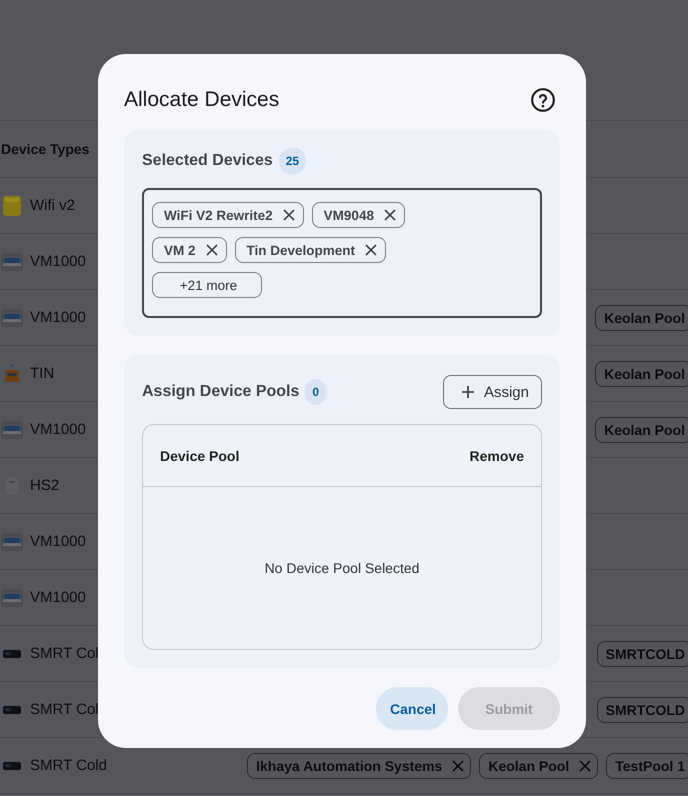 Image resolution: width=688 pixels, height=796 pixels. I want to click on pool-name: Ikhaya Automation Systems, so click(349, 766).